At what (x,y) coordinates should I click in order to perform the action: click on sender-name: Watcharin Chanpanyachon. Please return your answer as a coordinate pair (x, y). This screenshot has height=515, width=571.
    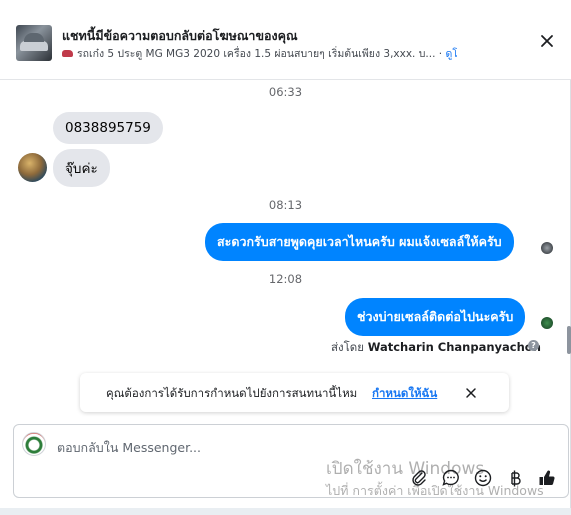
    Looking at the image, I should click on (454, 347).